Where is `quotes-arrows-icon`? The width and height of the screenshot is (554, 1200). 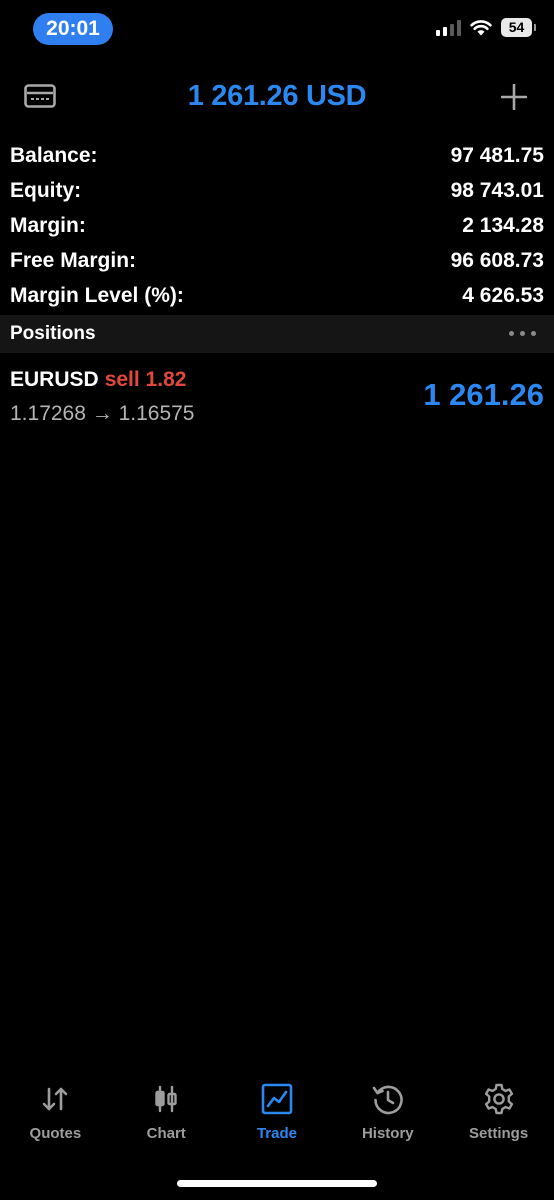 quotes-arrows-icon is located at coordinates (55, 1099).